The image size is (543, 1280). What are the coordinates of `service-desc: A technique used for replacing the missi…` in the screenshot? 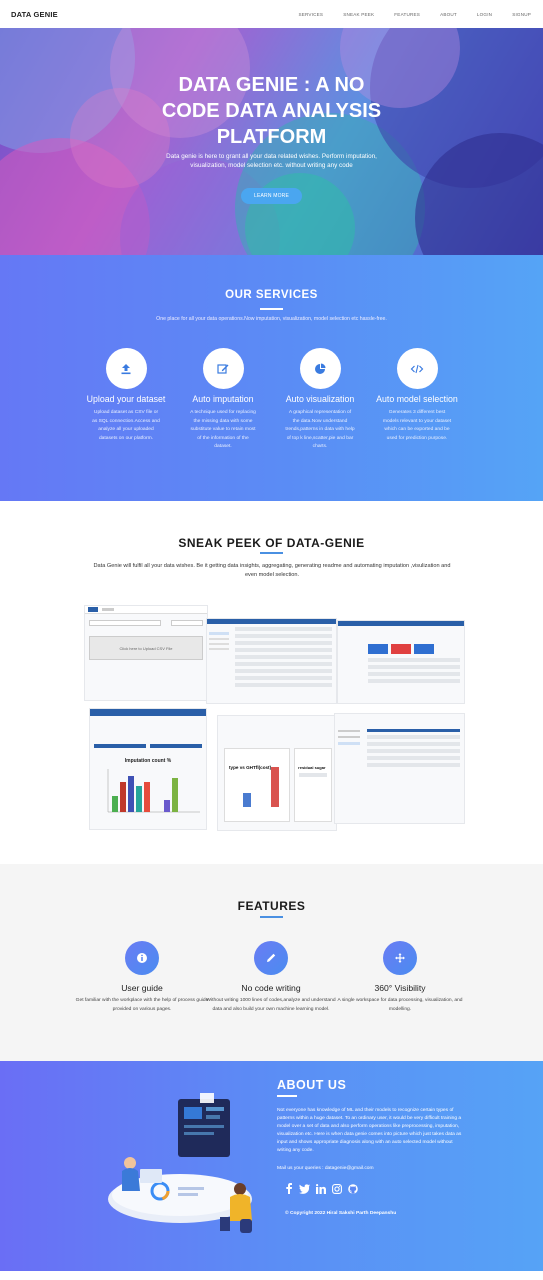 It's located at (223, 429).